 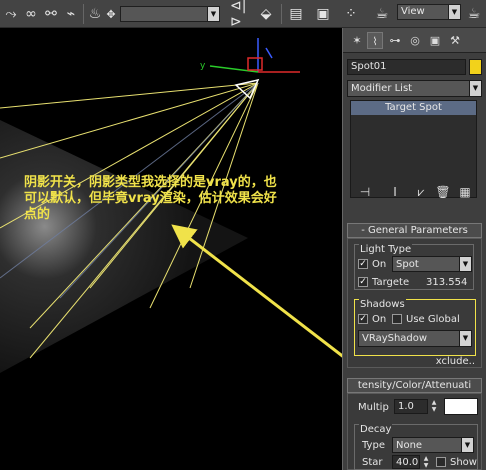 What do you see at coordinates (406, 67) in the screenshot?
I see `object-name-field: Spot01` at bounding box center [406, 67].